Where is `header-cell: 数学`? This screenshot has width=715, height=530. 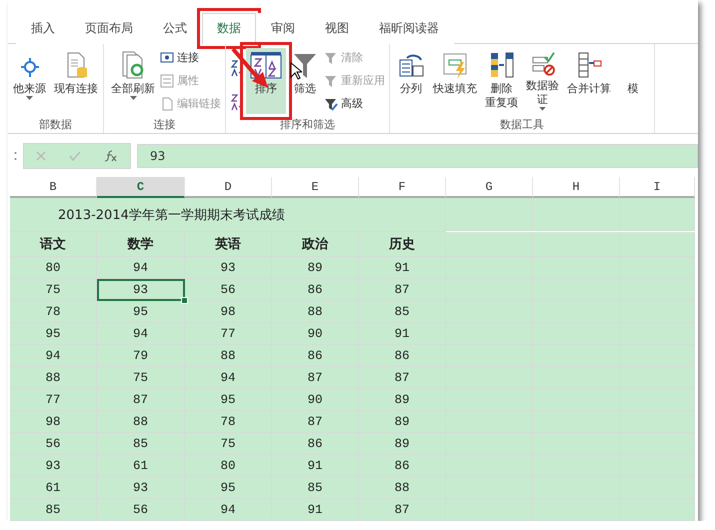 header-cell: 数学 is located at coordinates (141, 244).